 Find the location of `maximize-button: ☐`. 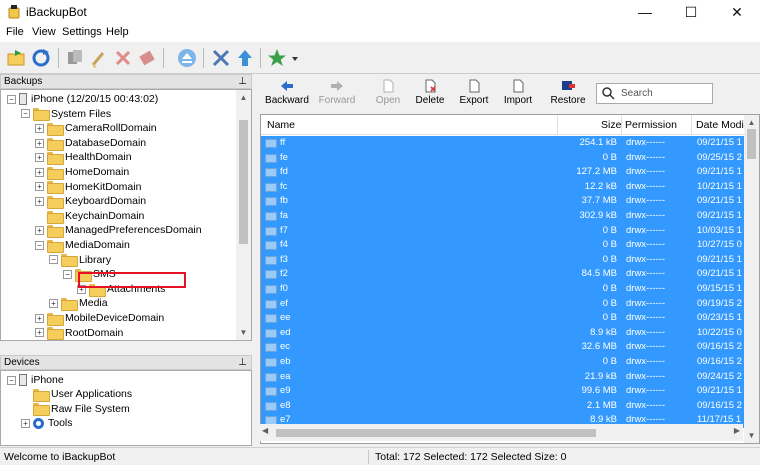

maximize-button: ☐ is located at coordinates (691, 12).